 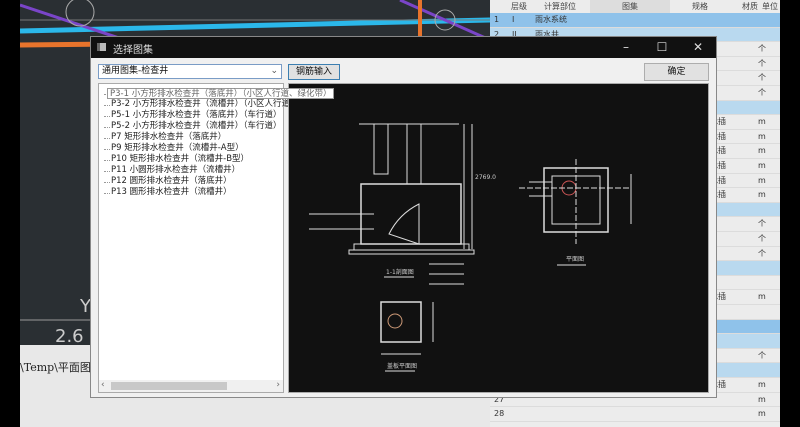 What do you see at coordinates (513, 19) in the screenshot?
I see `cell-level: I` at bounding box center [513, 19].